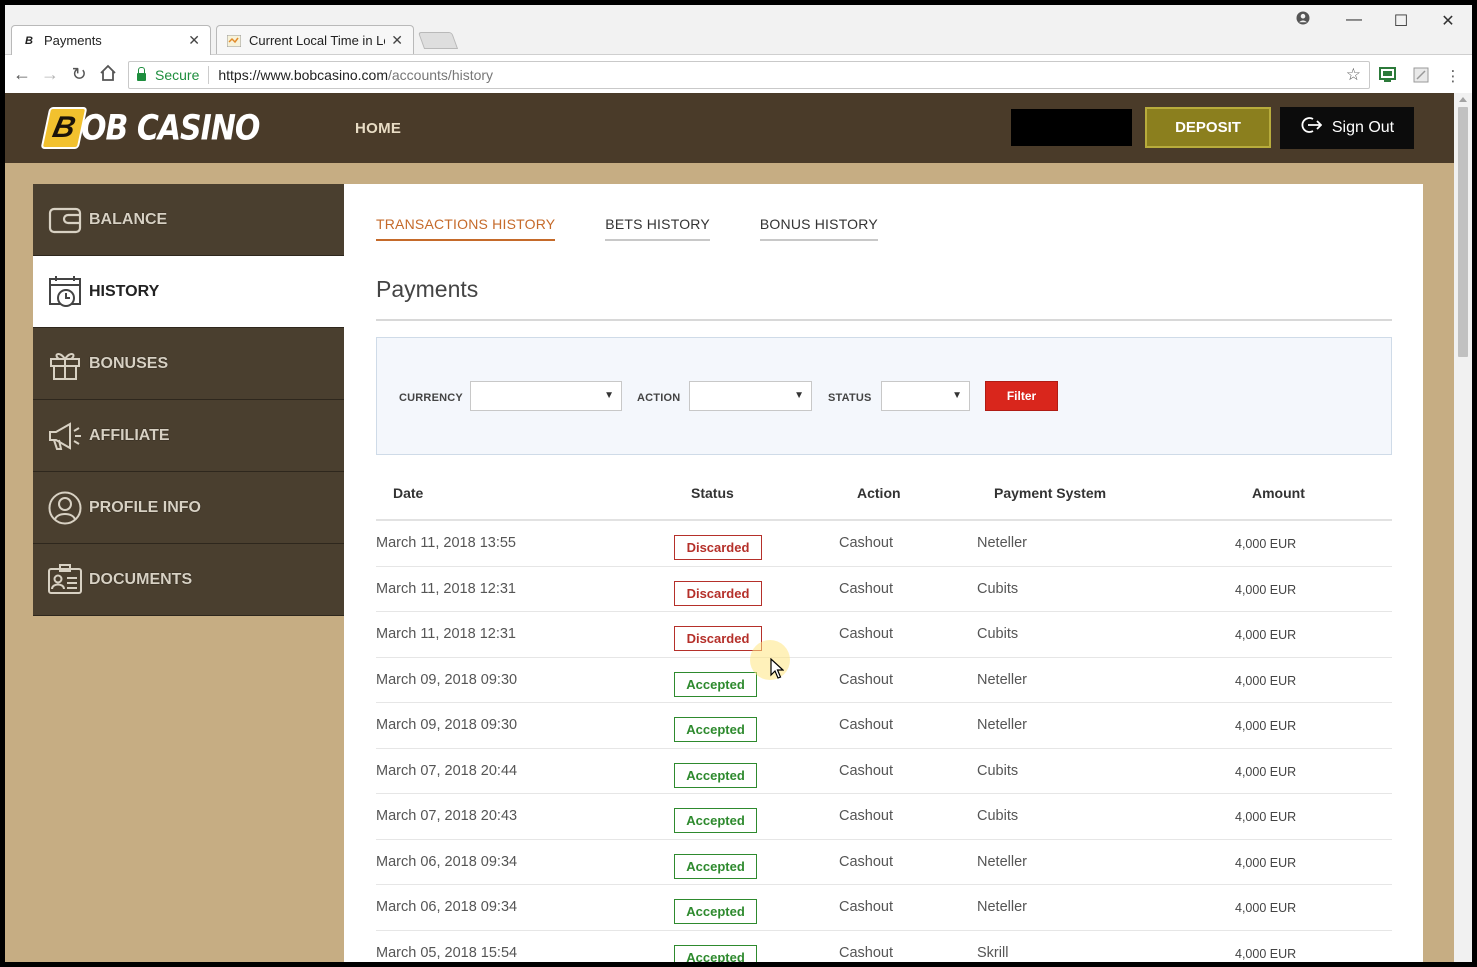  I want to click on sign-out-button: Sign Out, so click(1347, 128).